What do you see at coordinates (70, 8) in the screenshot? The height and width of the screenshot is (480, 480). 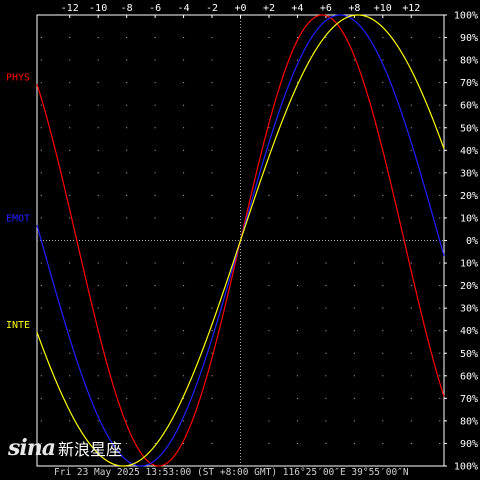 I see `x-tick-label: -12` at bounding box center [70, 8].